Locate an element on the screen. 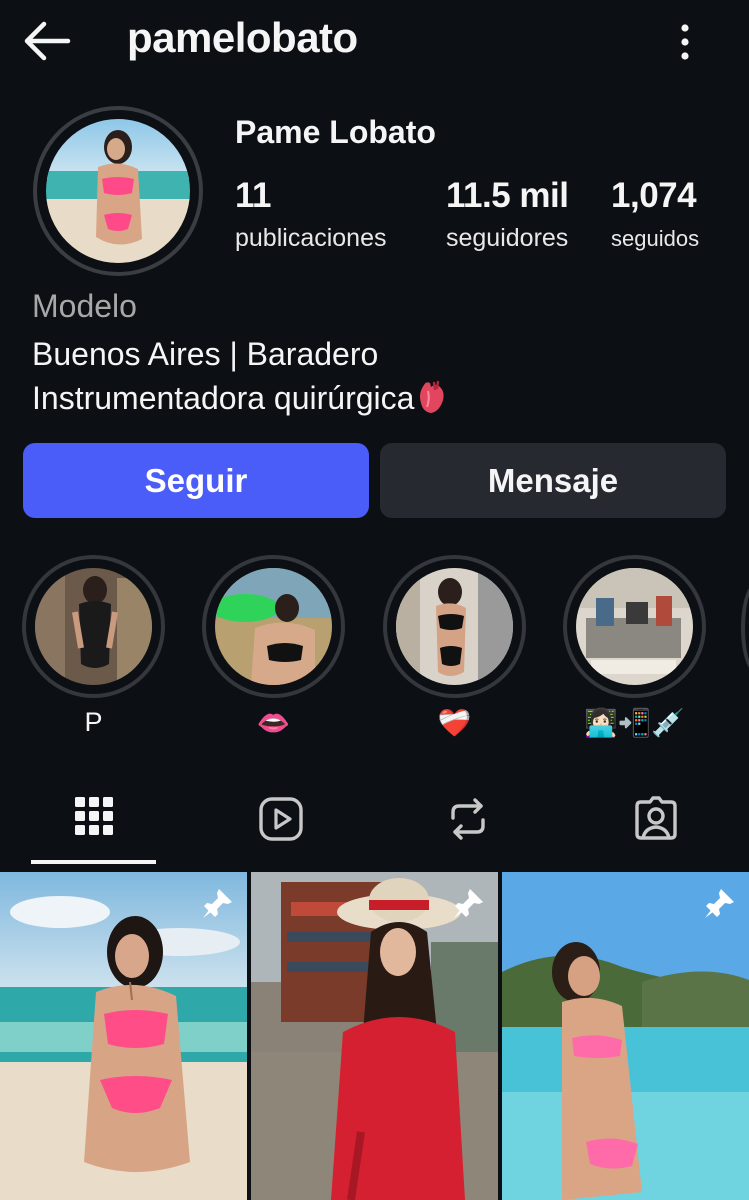 The height and width of the screenshot is (1200, 749). arrow-left-icon is located at coordinates (47, 41).